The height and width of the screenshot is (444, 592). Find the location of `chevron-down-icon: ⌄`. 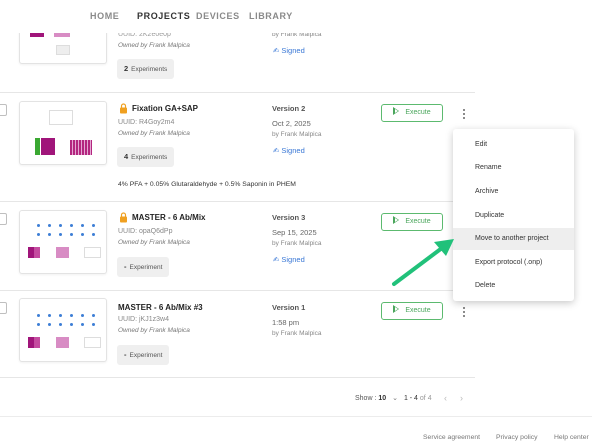

chevron-down-icon: ⌄ is located at coordinates (395, 398).